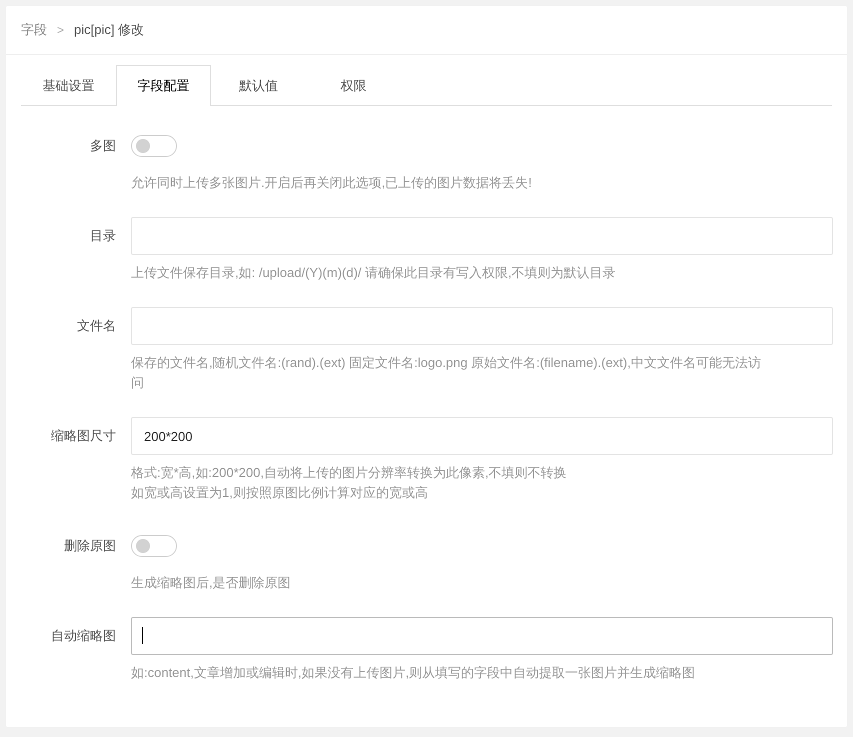 This screenshot has height=737, width=853. I want to click on tab: 基础设置, so click(68, 85).